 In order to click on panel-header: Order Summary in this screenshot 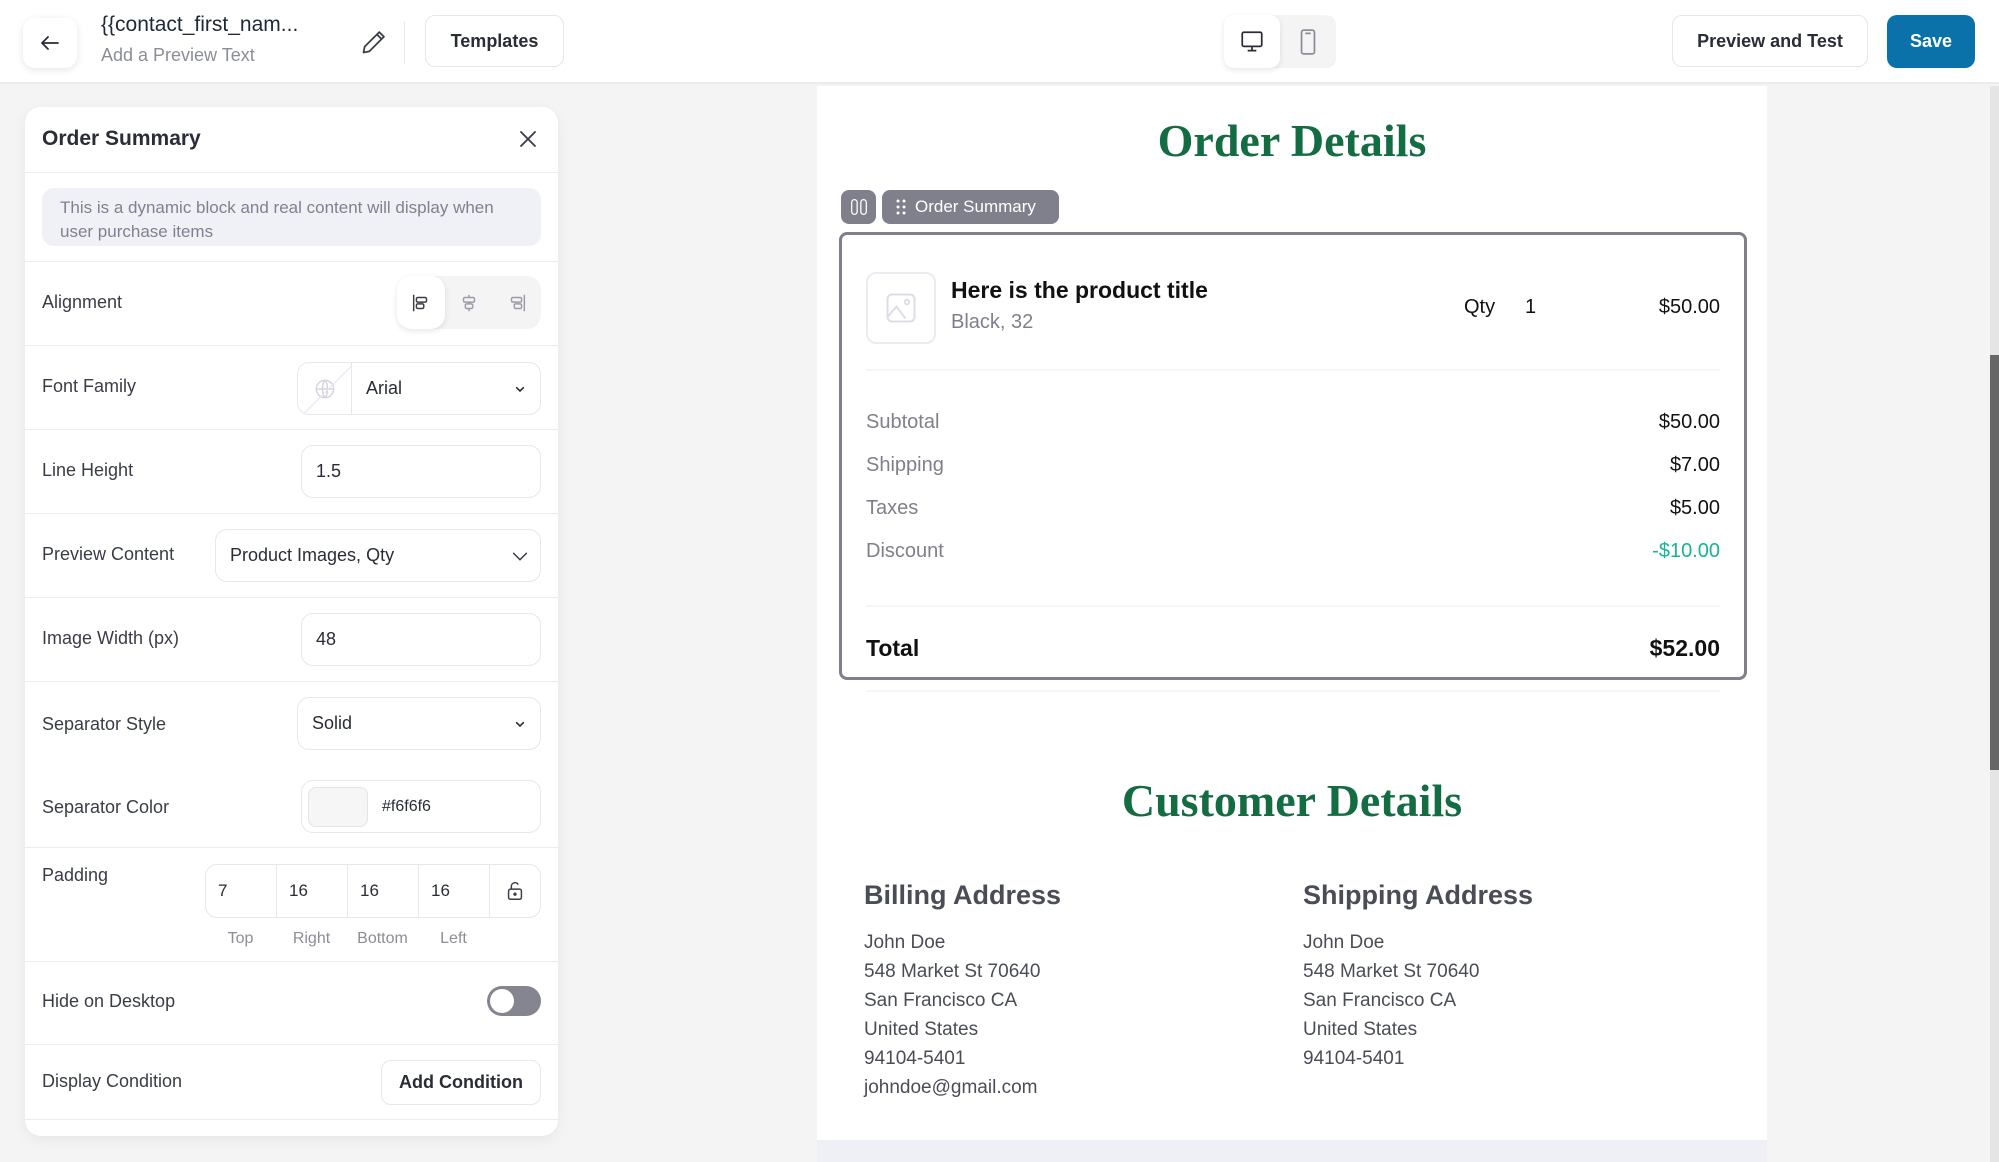, I will do `click(291, 140)`.